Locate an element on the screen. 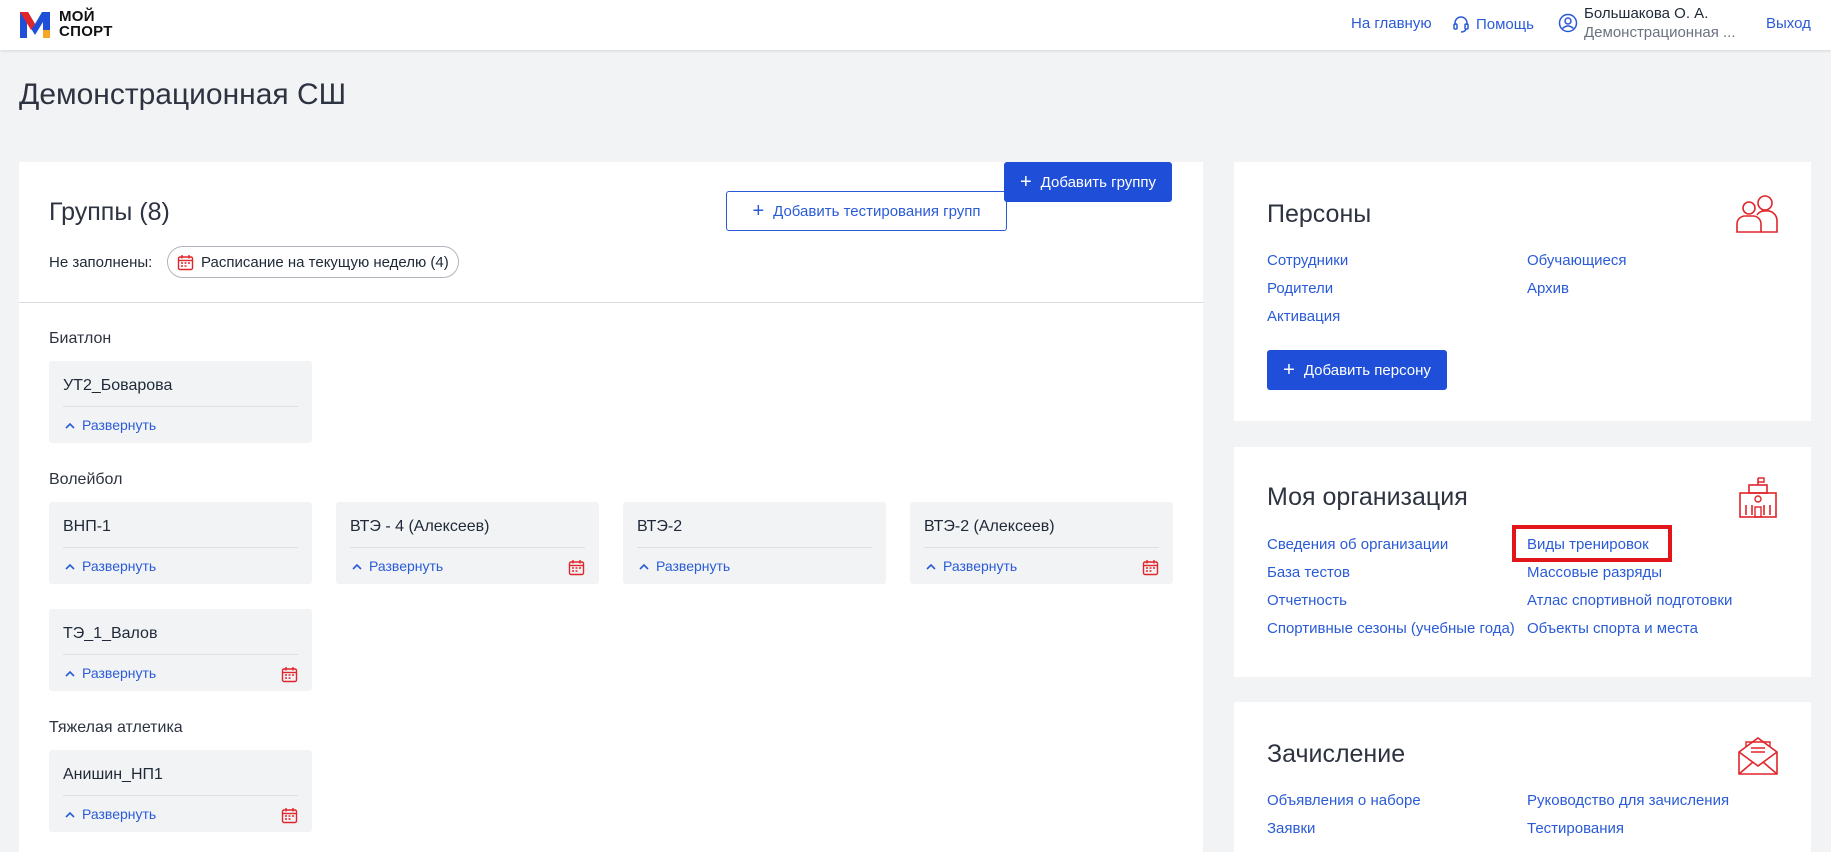 This screenshot has height=852, width=1831. group-card: ВТЭ-2 Развернуть is located at coordinates (754, 543).